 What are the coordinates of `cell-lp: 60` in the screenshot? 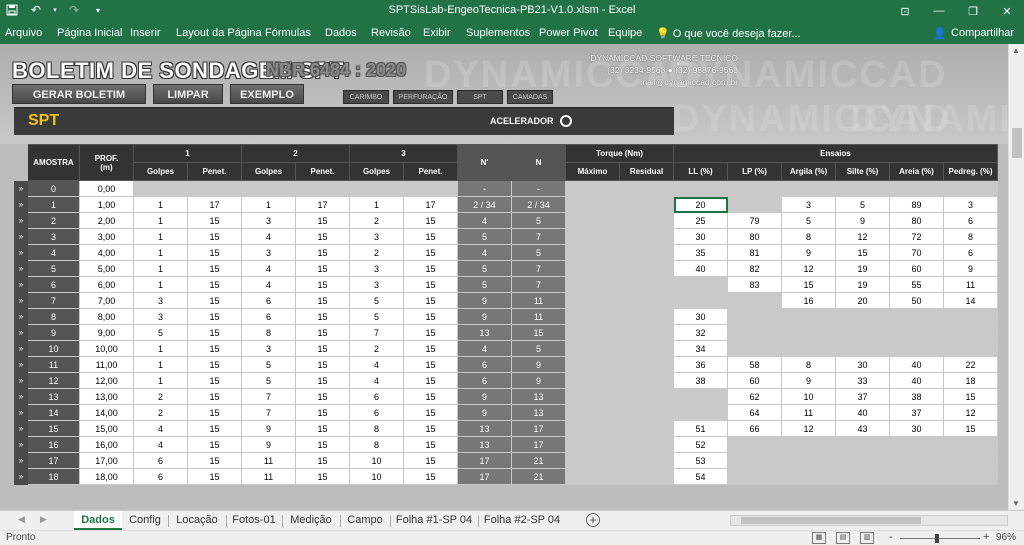 It's located at (754, 380).